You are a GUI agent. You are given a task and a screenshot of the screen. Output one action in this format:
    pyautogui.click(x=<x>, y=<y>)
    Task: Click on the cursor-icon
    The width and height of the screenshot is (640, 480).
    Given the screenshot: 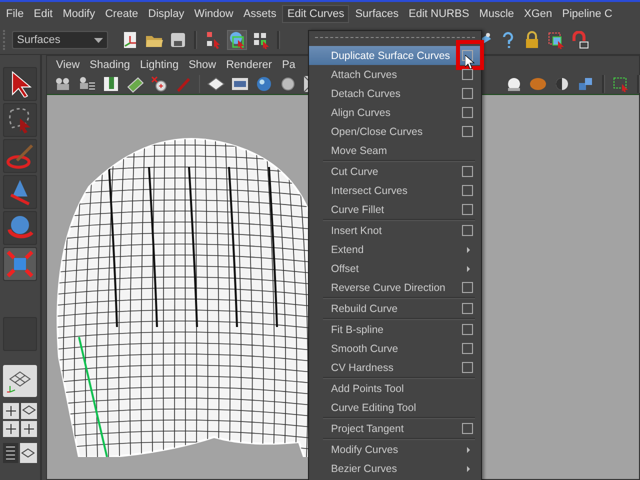 What is the action you would take?
    pyautogui.click(x=470, y=62)
    